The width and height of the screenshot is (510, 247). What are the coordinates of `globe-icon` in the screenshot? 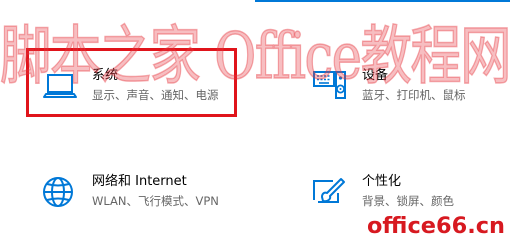 It's located at (58, 192).